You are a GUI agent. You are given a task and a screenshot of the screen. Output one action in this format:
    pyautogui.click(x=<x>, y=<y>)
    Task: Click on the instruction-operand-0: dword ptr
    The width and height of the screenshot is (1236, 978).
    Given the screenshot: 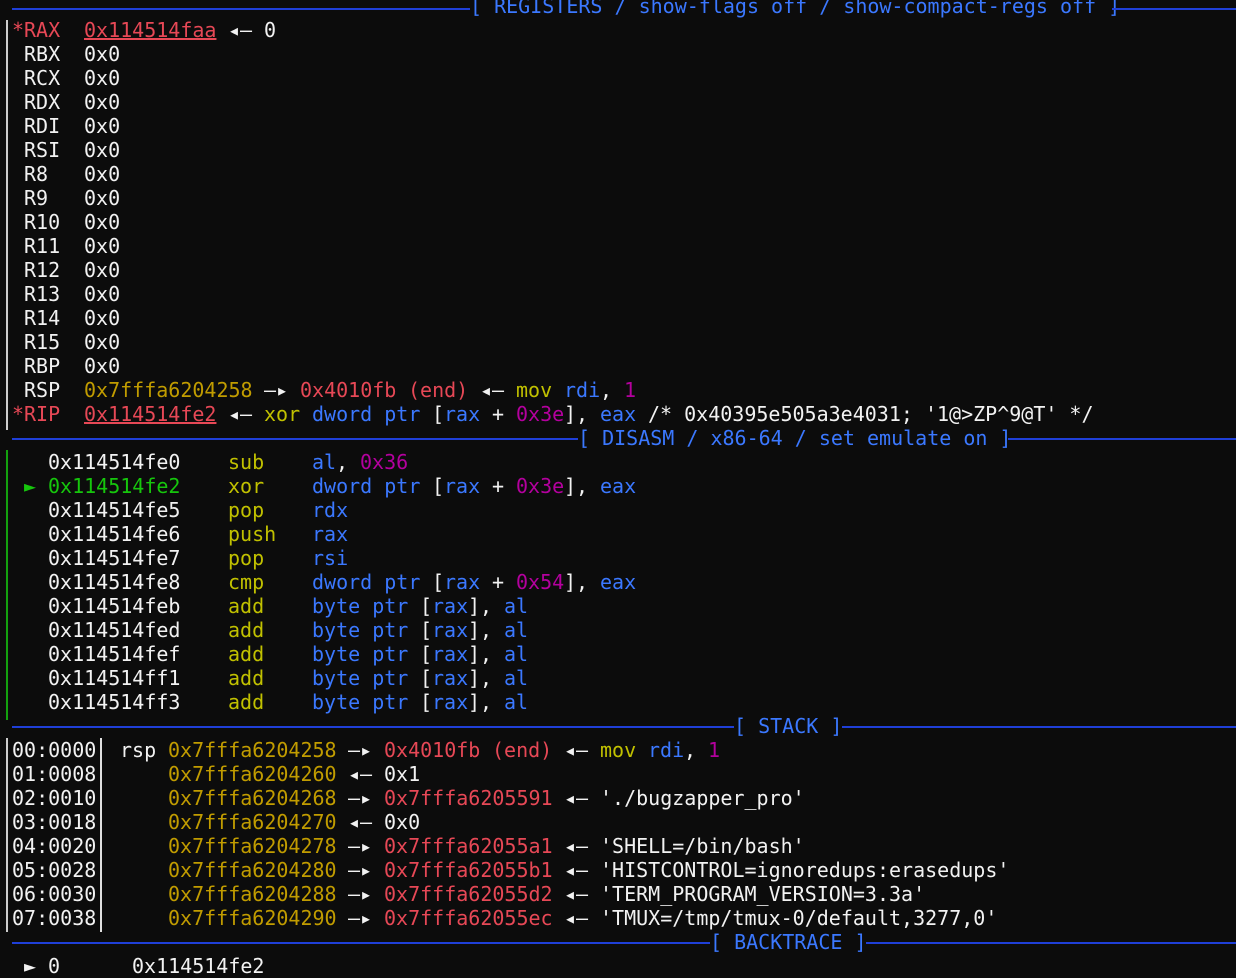 What is the action you would take?
    pyautogui.click(x=366, y=582)
    